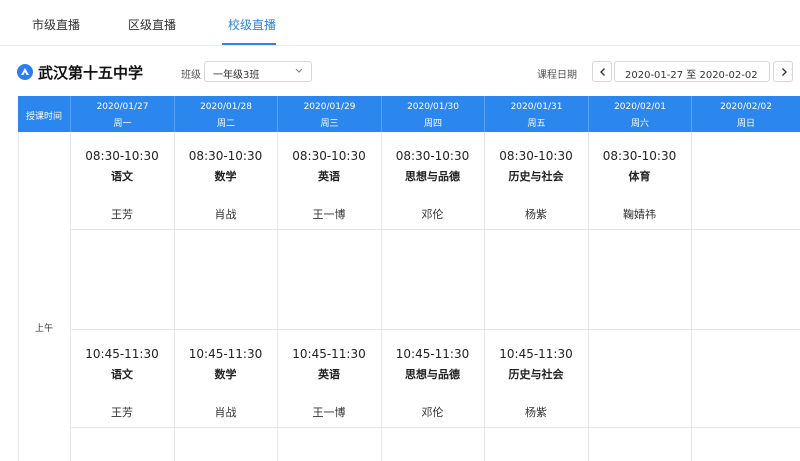 This screenshot has height=461, width=800. Describe the element at coordinates (400, 23) in the screenshot. I see `tab-bar: 市级直播 区级直播 校级直播` at that location.